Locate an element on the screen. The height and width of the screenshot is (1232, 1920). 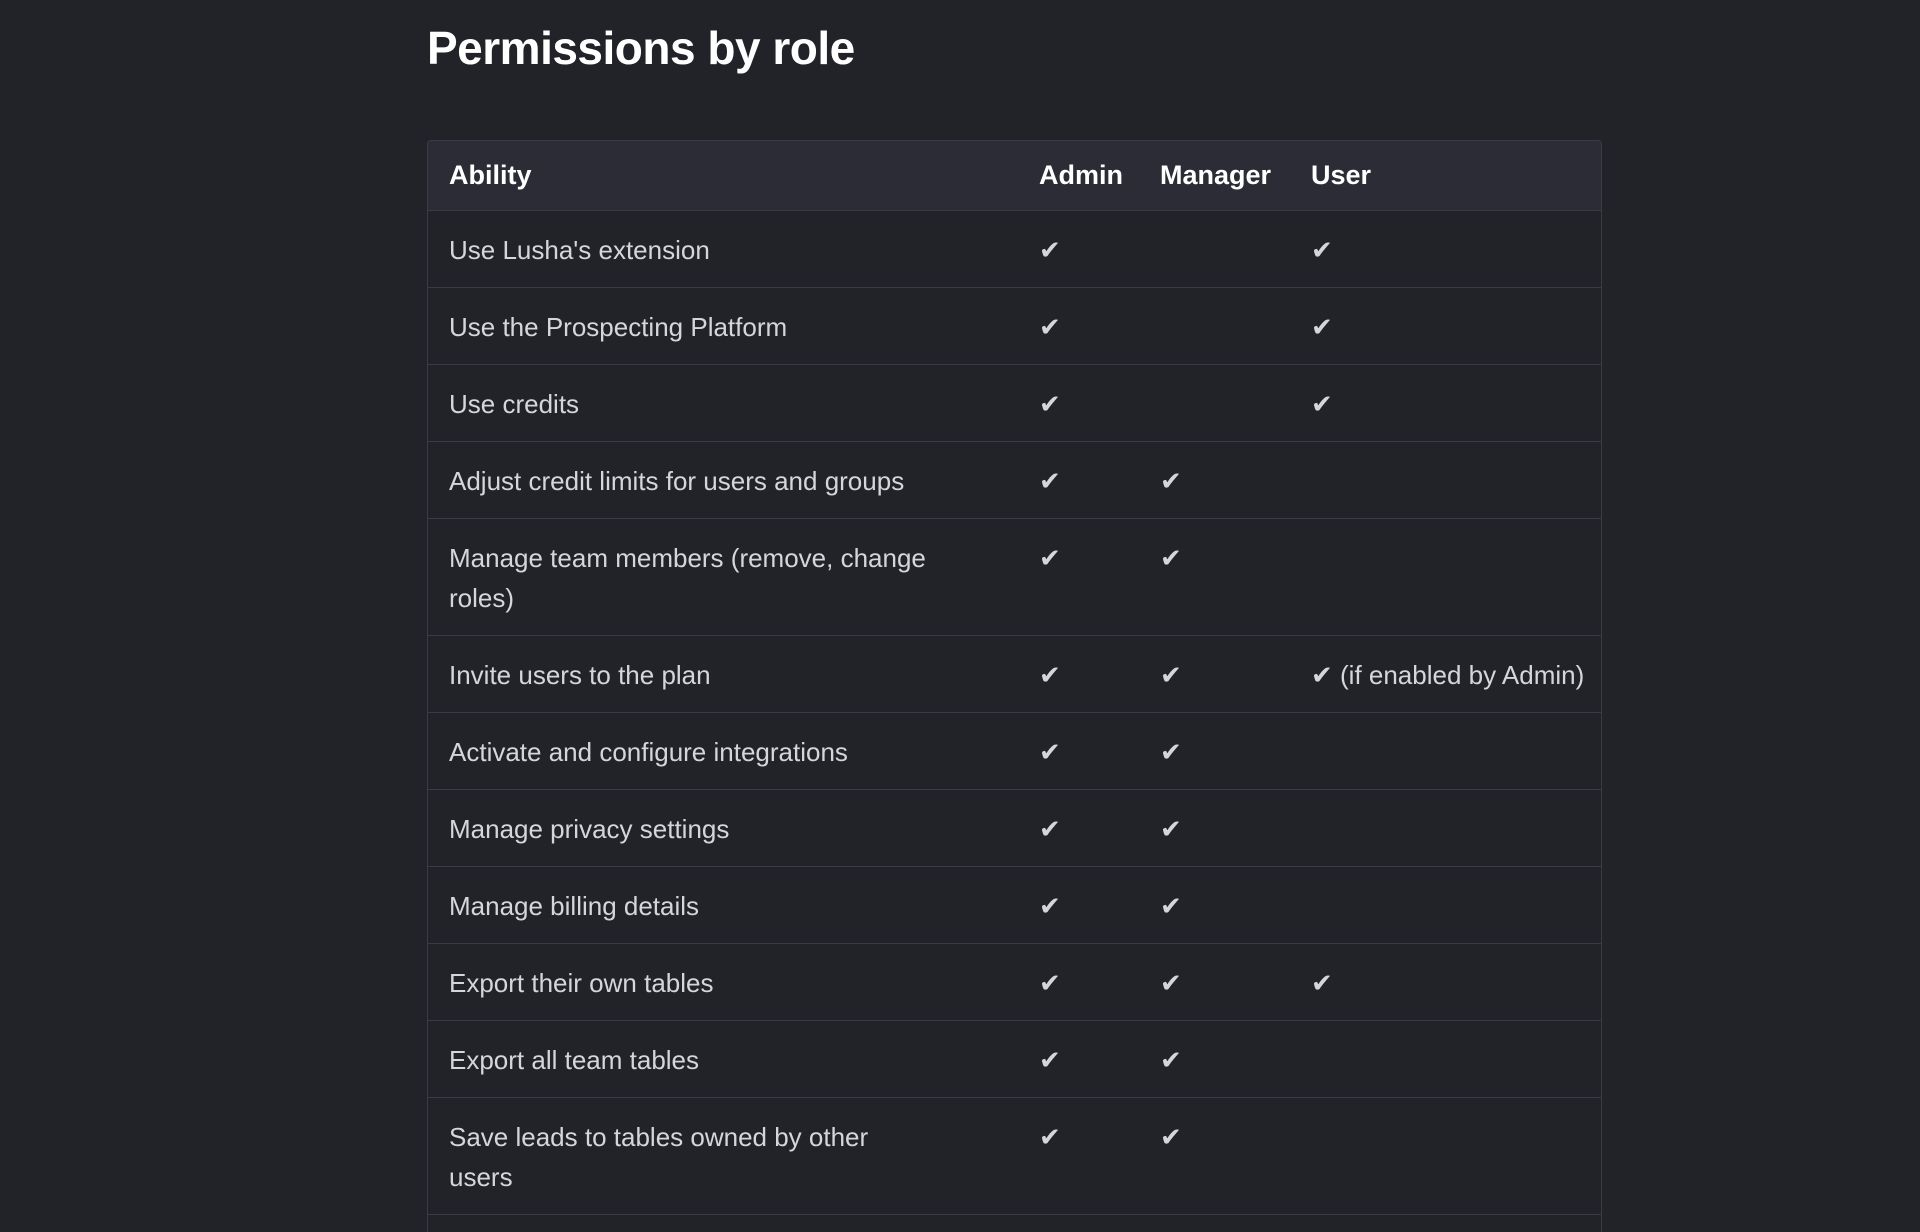
table-row: Activate and configure integrations ✔ ✔ is located at coordinates (1014, 750).